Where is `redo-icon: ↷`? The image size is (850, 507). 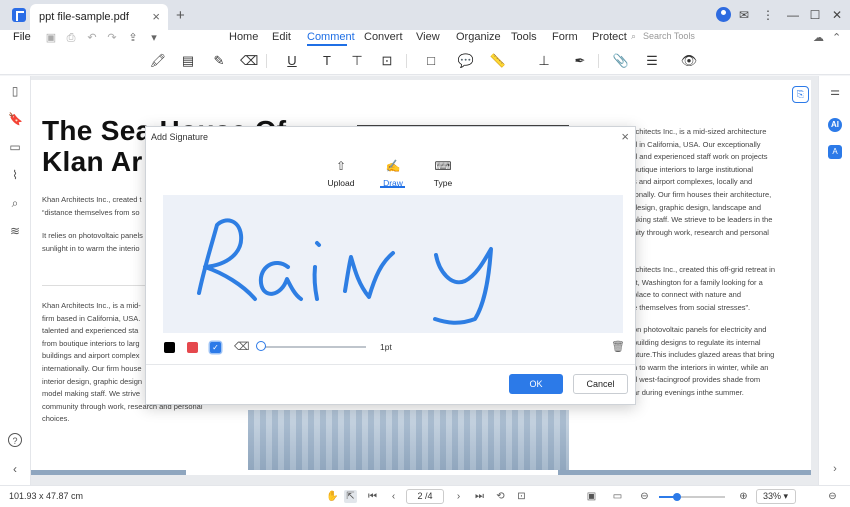
redo-icon: ↷ is located at coordinates (112, 38).